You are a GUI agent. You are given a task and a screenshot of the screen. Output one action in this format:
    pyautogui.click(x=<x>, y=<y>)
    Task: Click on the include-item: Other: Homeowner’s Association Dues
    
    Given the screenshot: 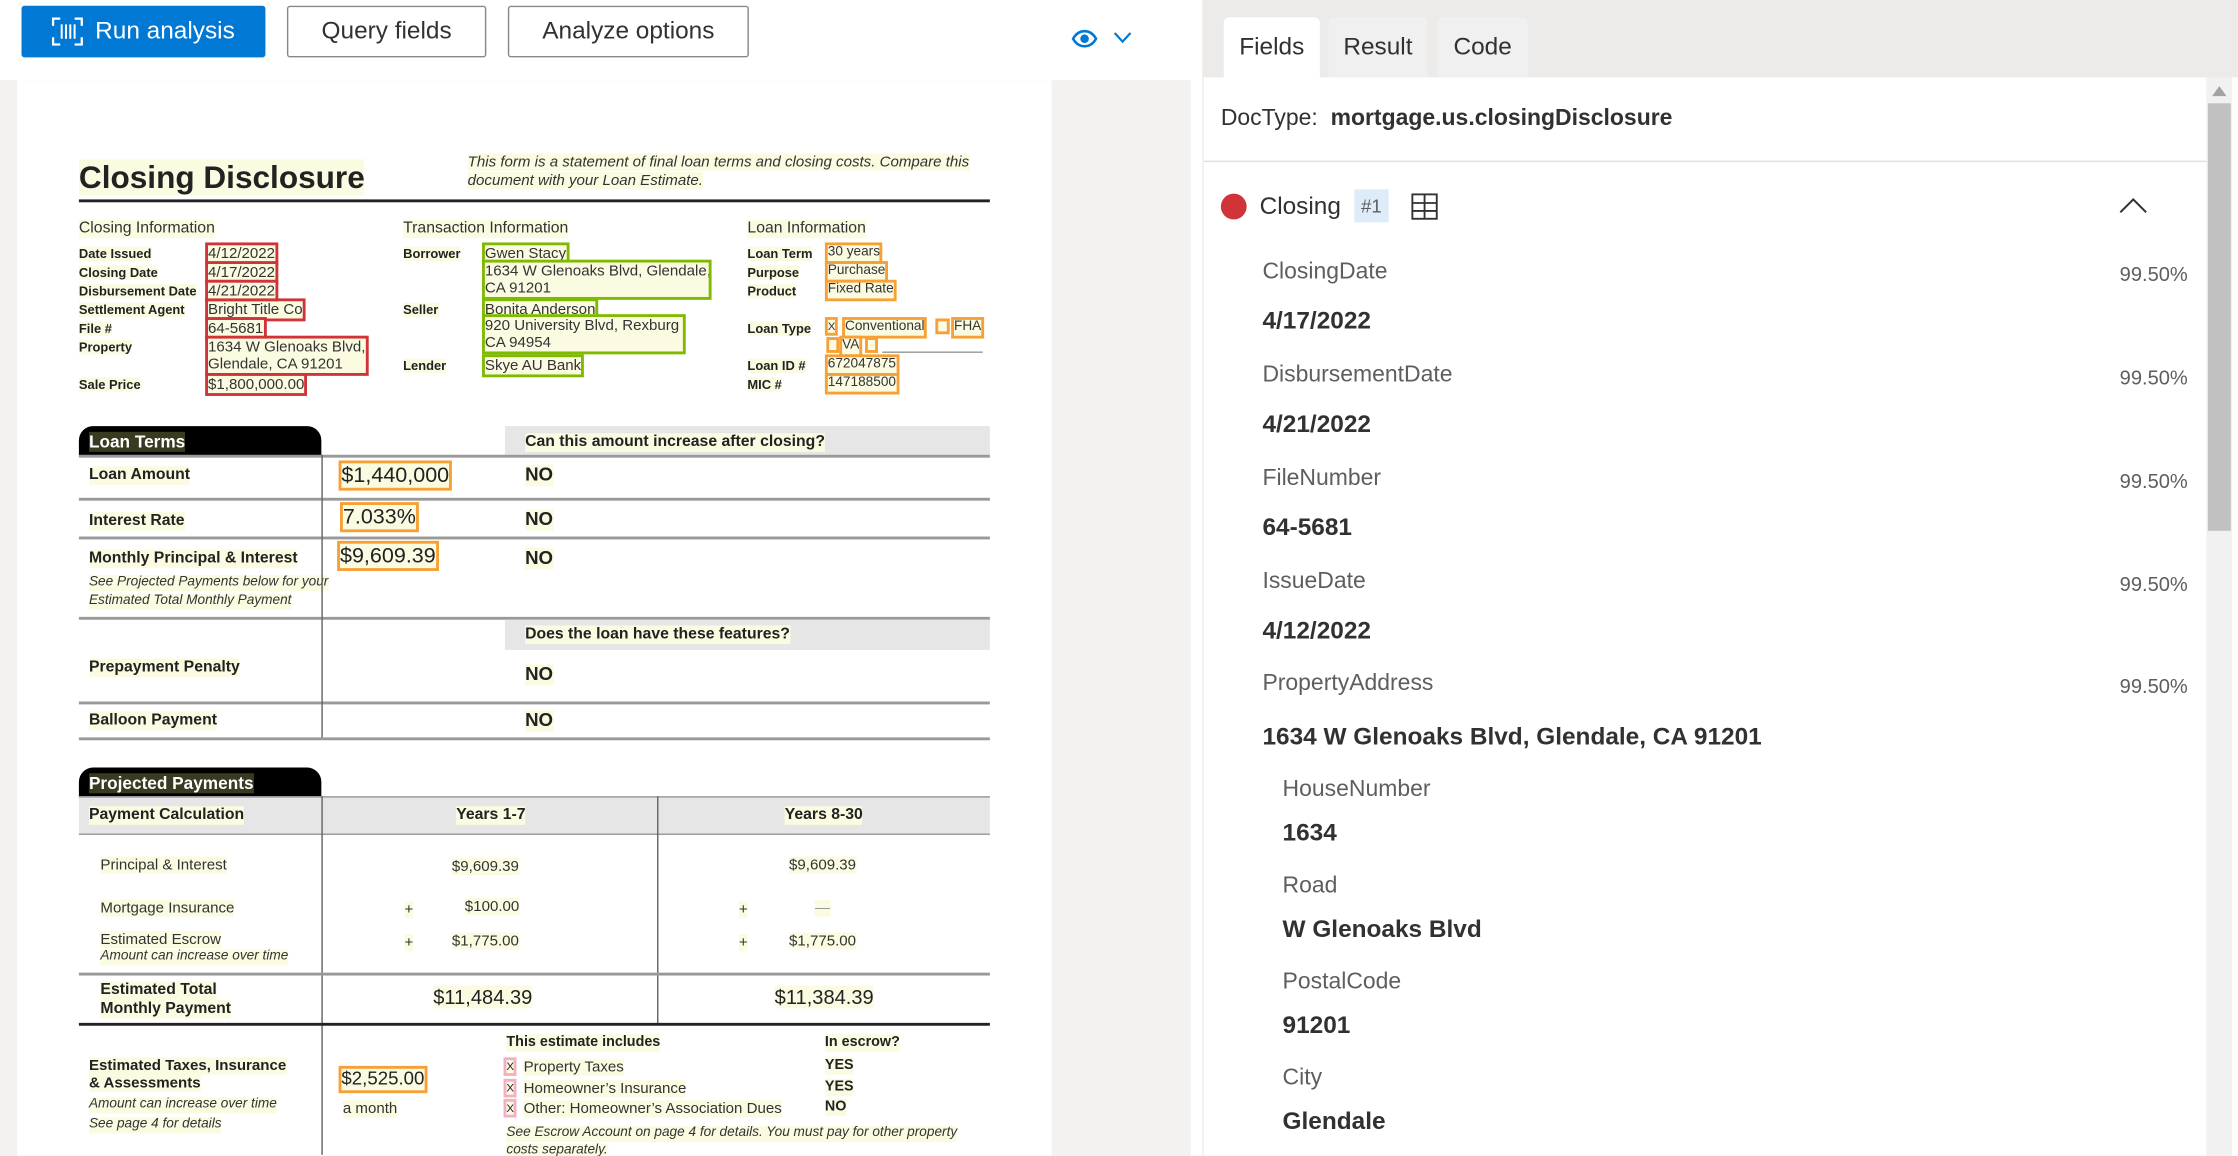 What is the action you would take?
    pyautogui.click(x=652, y=1109)
    